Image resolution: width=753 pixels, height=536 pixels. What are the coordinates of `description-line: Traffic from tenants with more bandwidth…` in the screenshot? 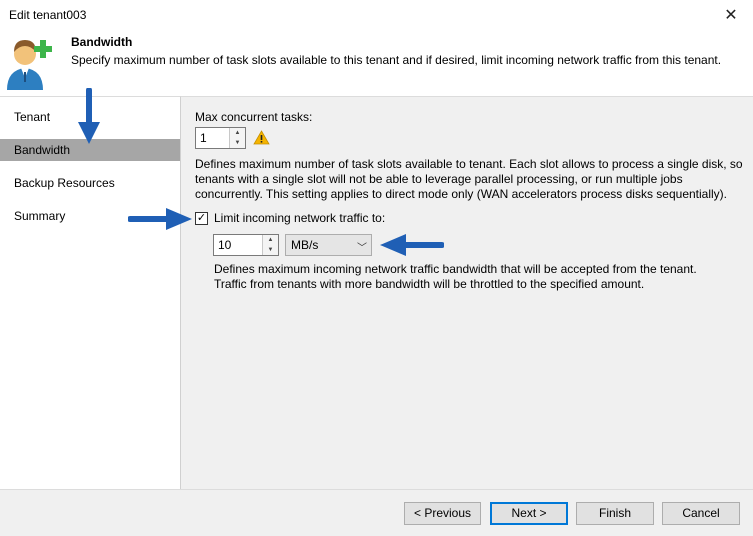 It's located at (429, 284).